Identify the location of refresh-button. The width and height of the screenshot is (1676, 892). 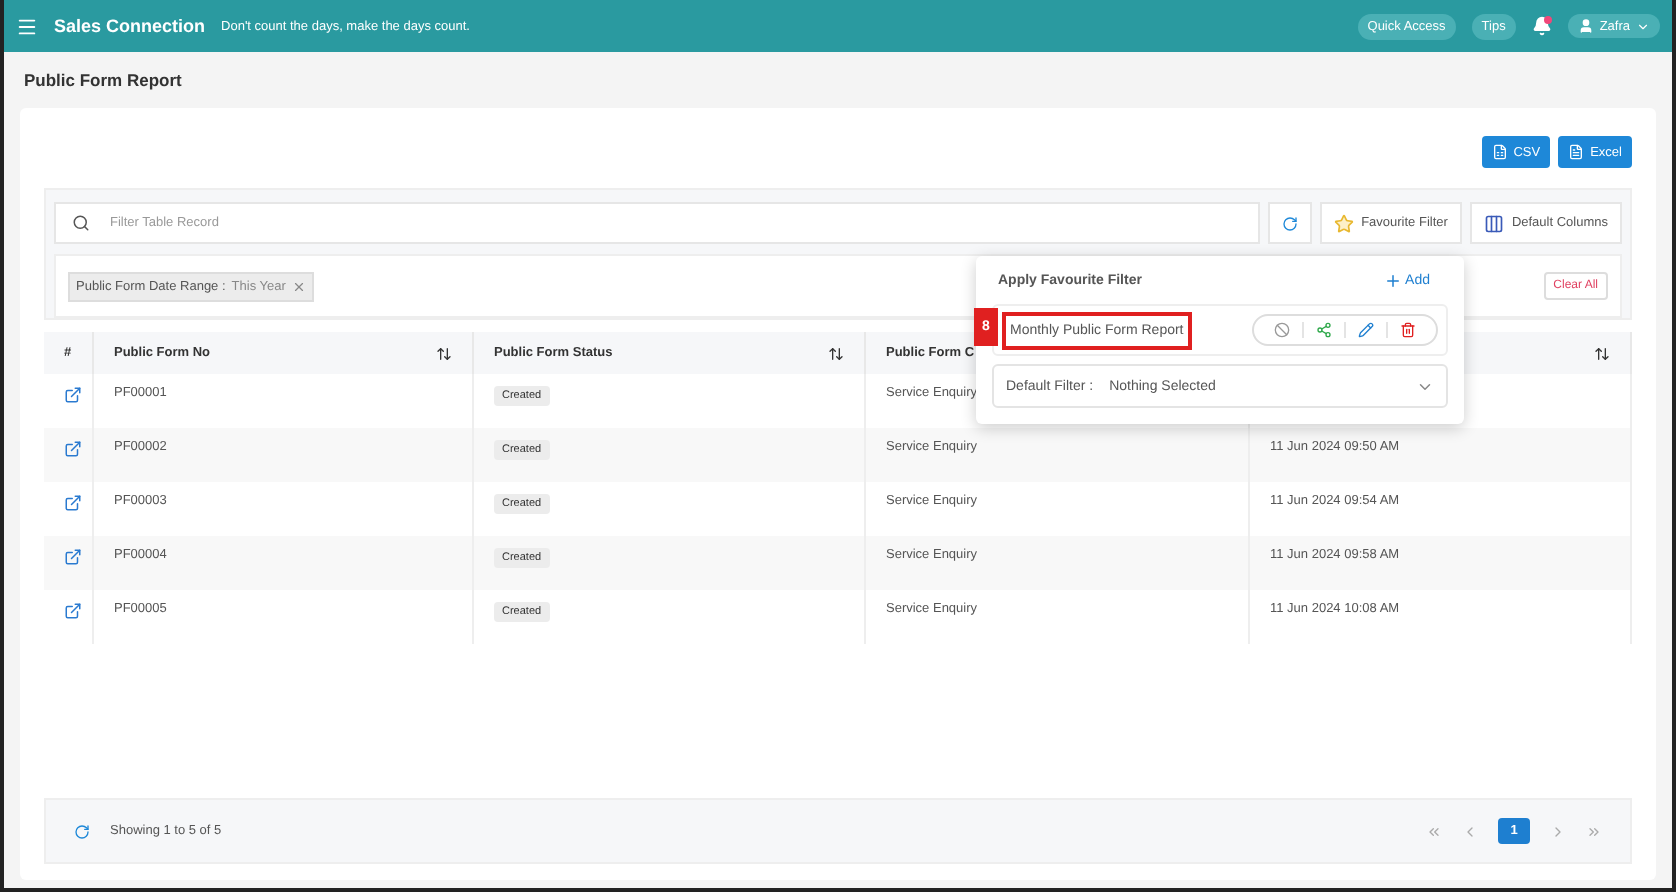
(1289, 223).